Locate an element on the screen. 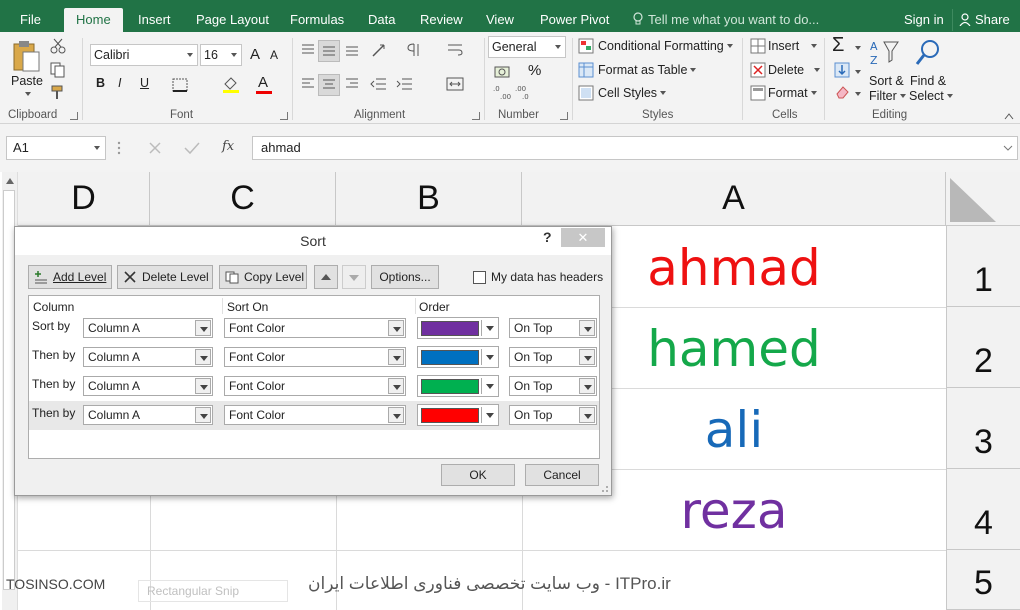 The width and height of the screenshot is (1020, 610). autosum-dropdown-arrow is located at coordinates (858, 48).